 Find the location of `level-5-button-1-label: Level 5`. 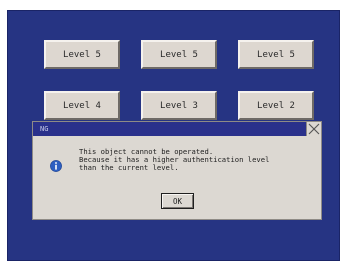

level-5-button-1-label: Level 5 is located at coordinates (82, 54).